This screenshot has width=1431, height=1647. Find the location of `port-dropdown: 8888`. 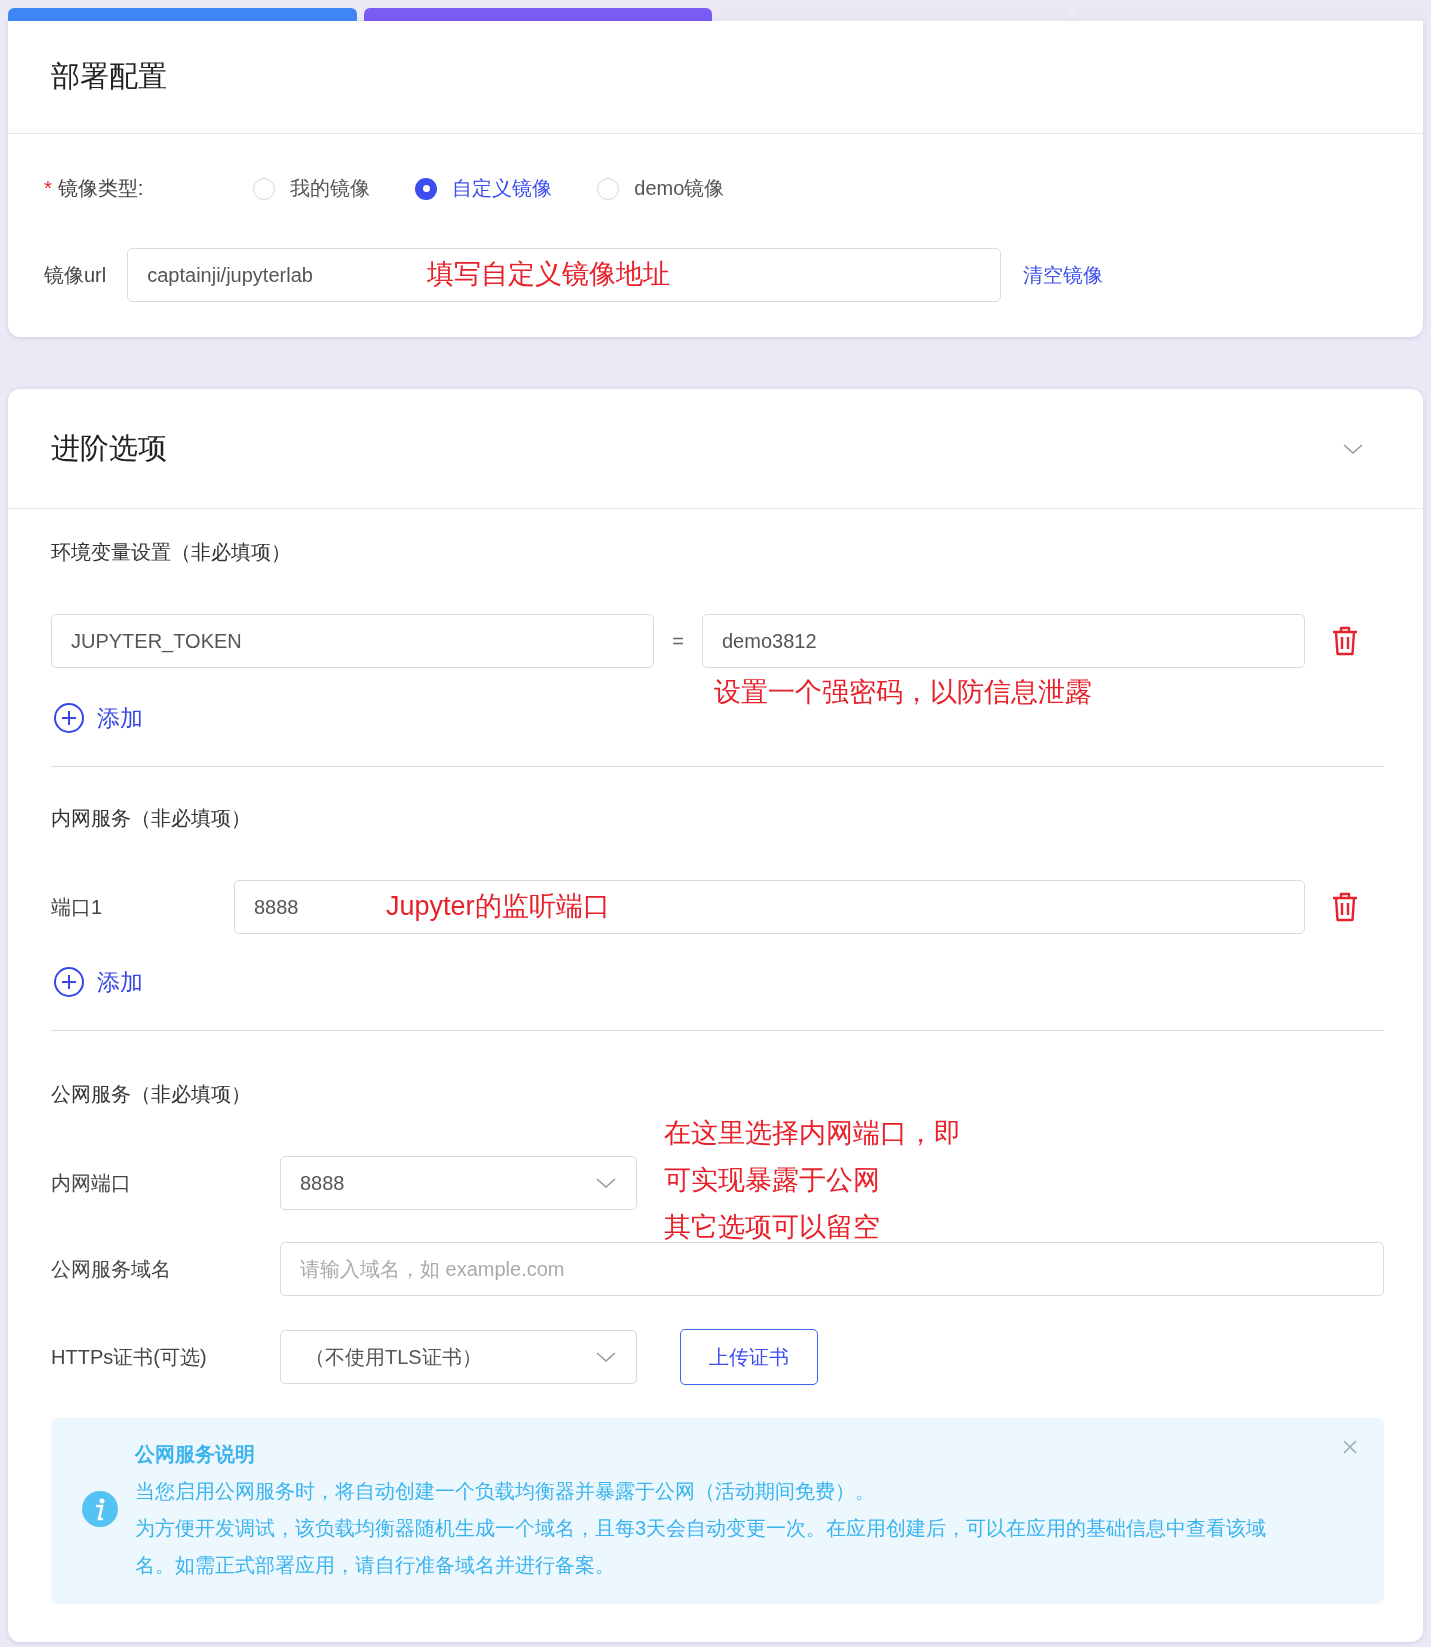

port-dropdown: 8888 is located at coordinates (458, 1183).